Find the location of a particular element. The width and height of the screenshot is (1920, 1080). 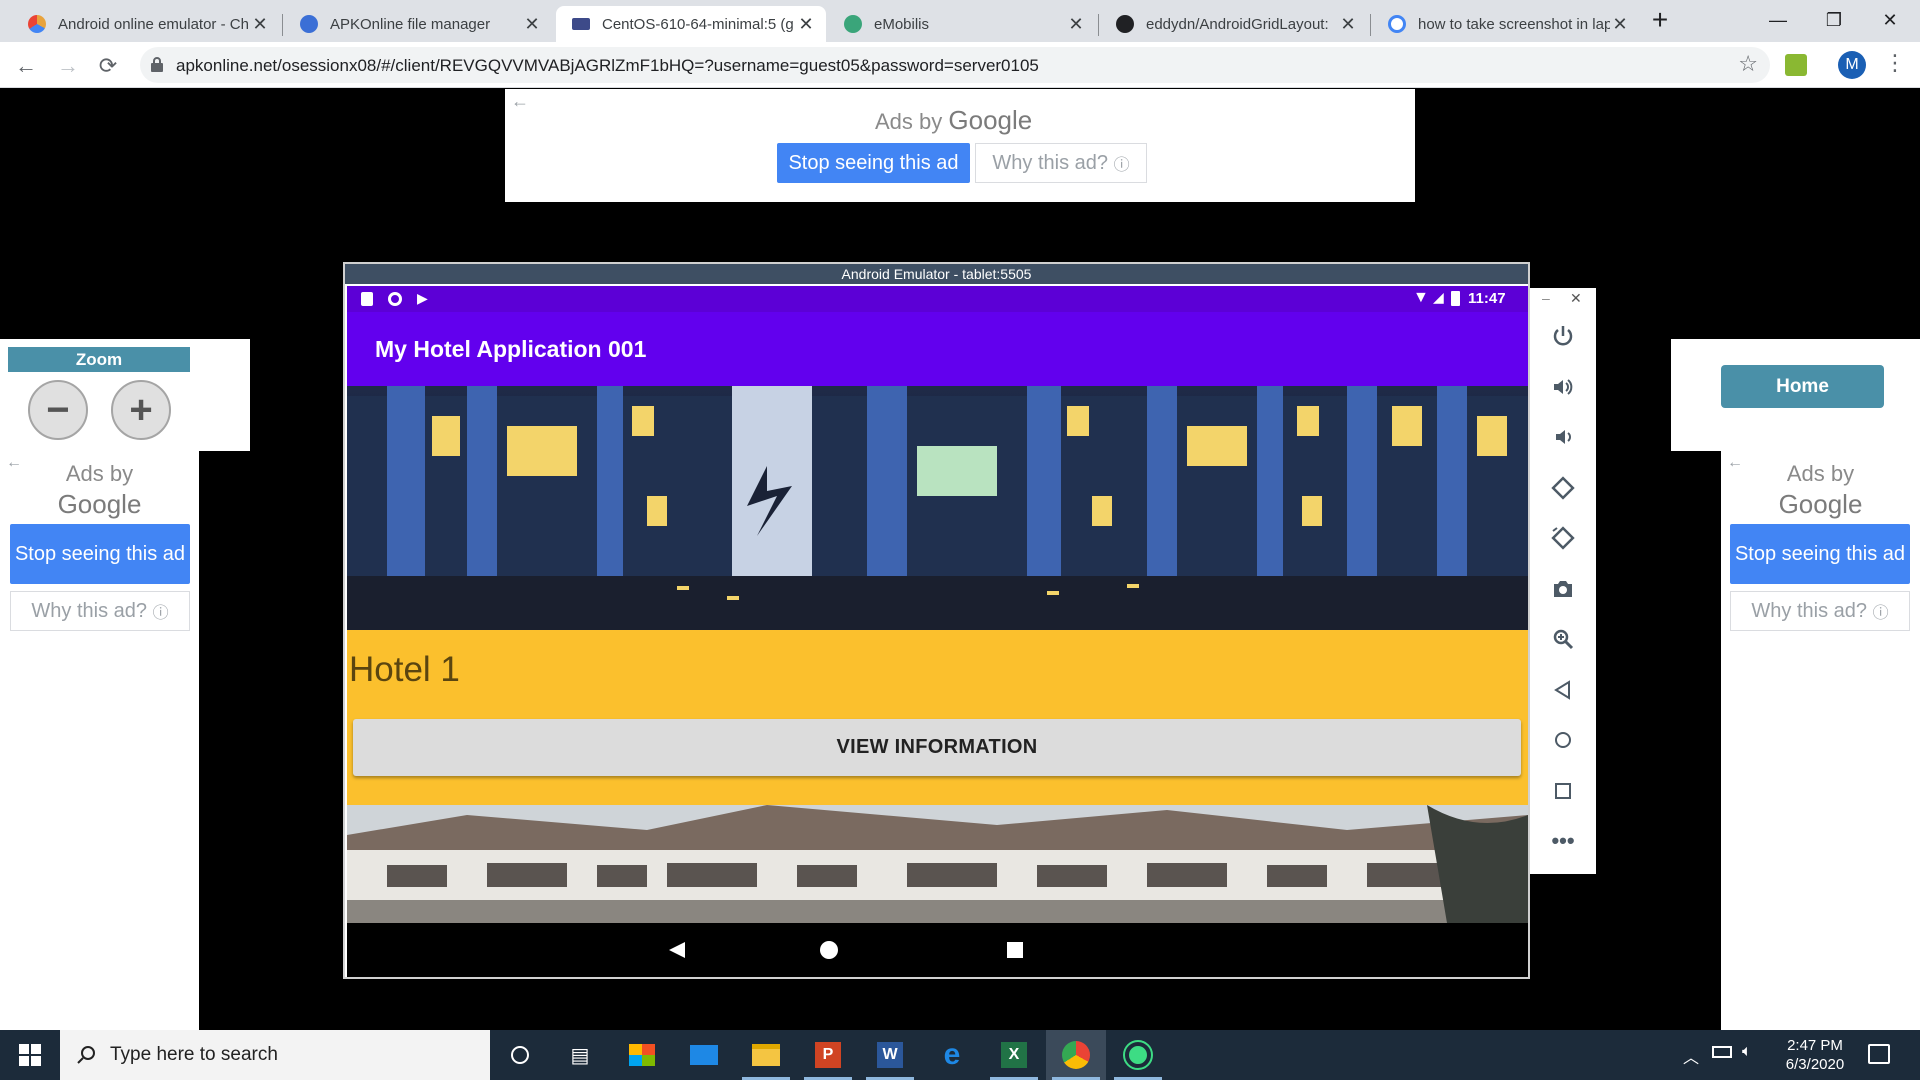

powerpoint-icon: P is located at coordinates (828, 1055).